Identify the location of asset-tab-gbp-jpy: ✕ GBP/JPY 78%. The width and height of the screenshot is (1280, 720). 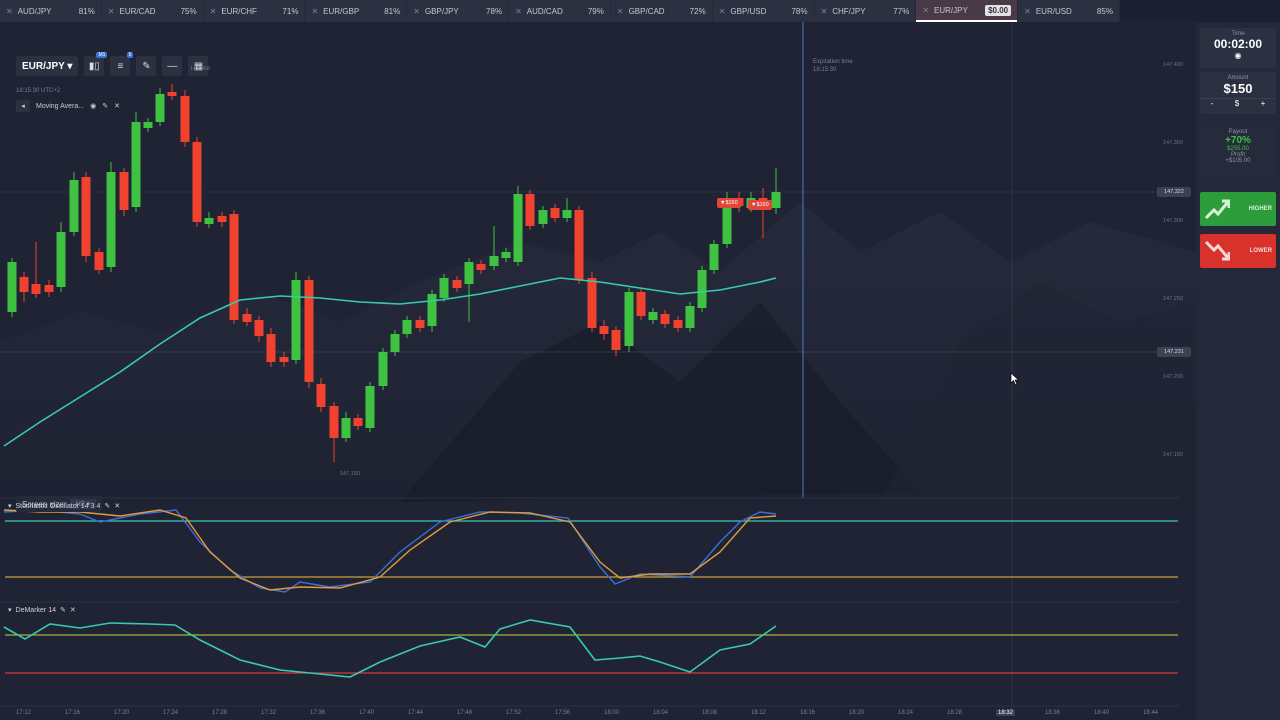
(458, 11).